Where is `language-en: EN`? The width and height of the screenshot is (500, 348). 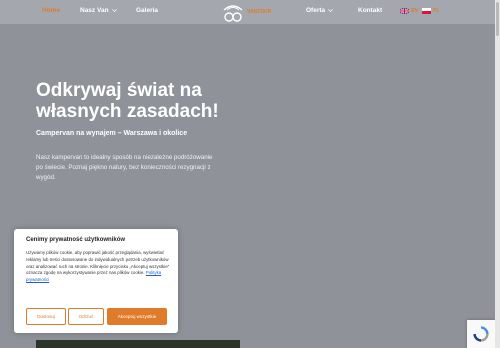 language-en: EN is located at coordinates (409, 11).